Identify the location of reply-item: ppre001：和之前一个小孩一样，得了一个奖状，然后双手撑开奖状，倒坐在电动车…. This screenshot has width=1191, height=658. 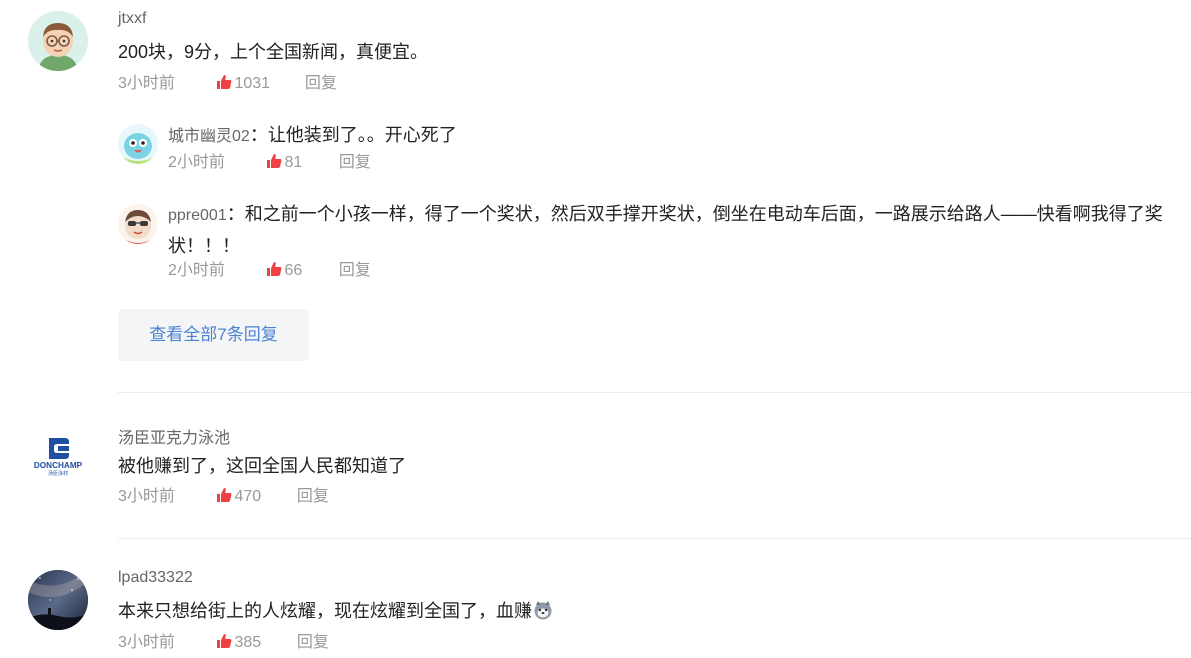
(654, 244).